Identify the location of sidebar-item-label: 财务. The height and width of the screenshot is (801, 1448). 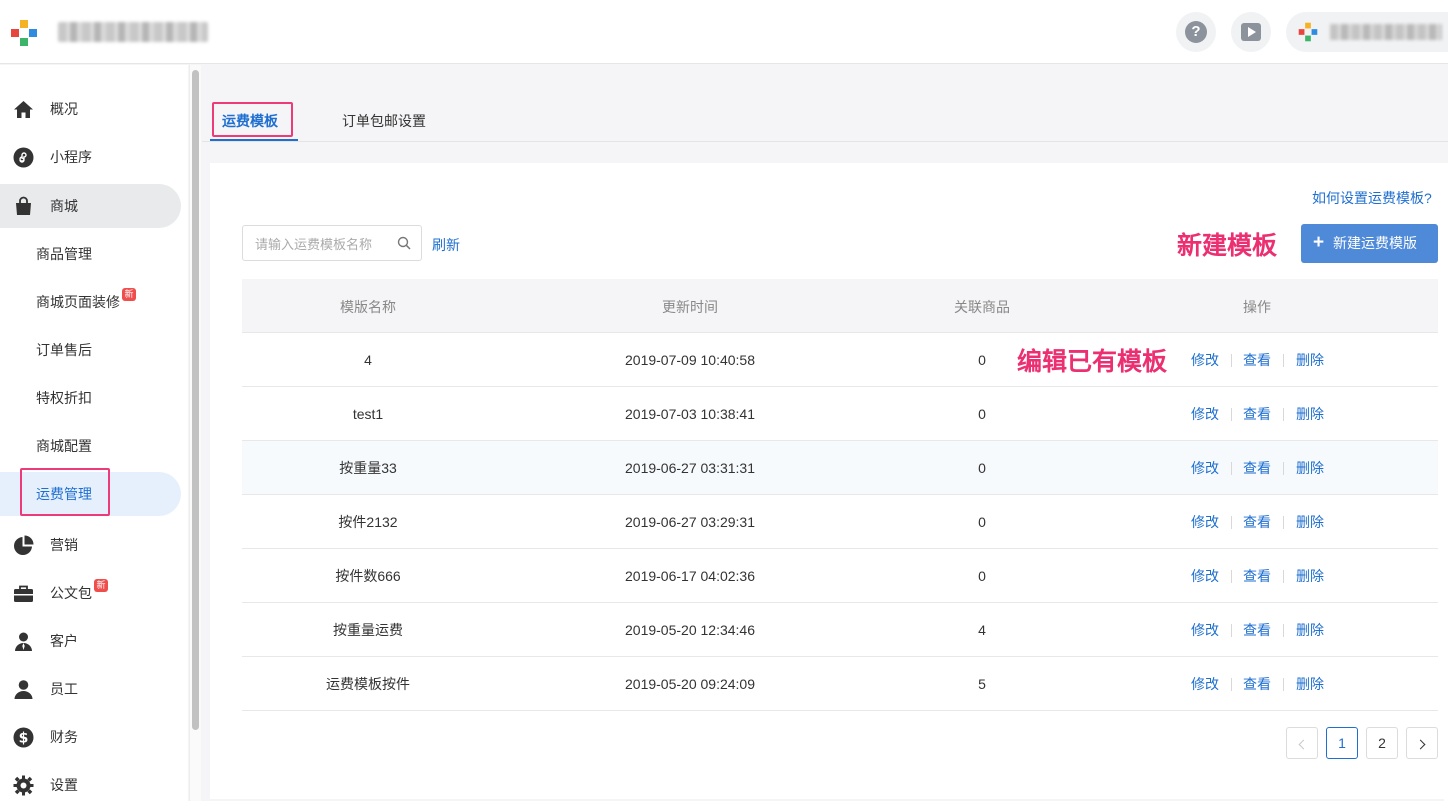
(64, 737).